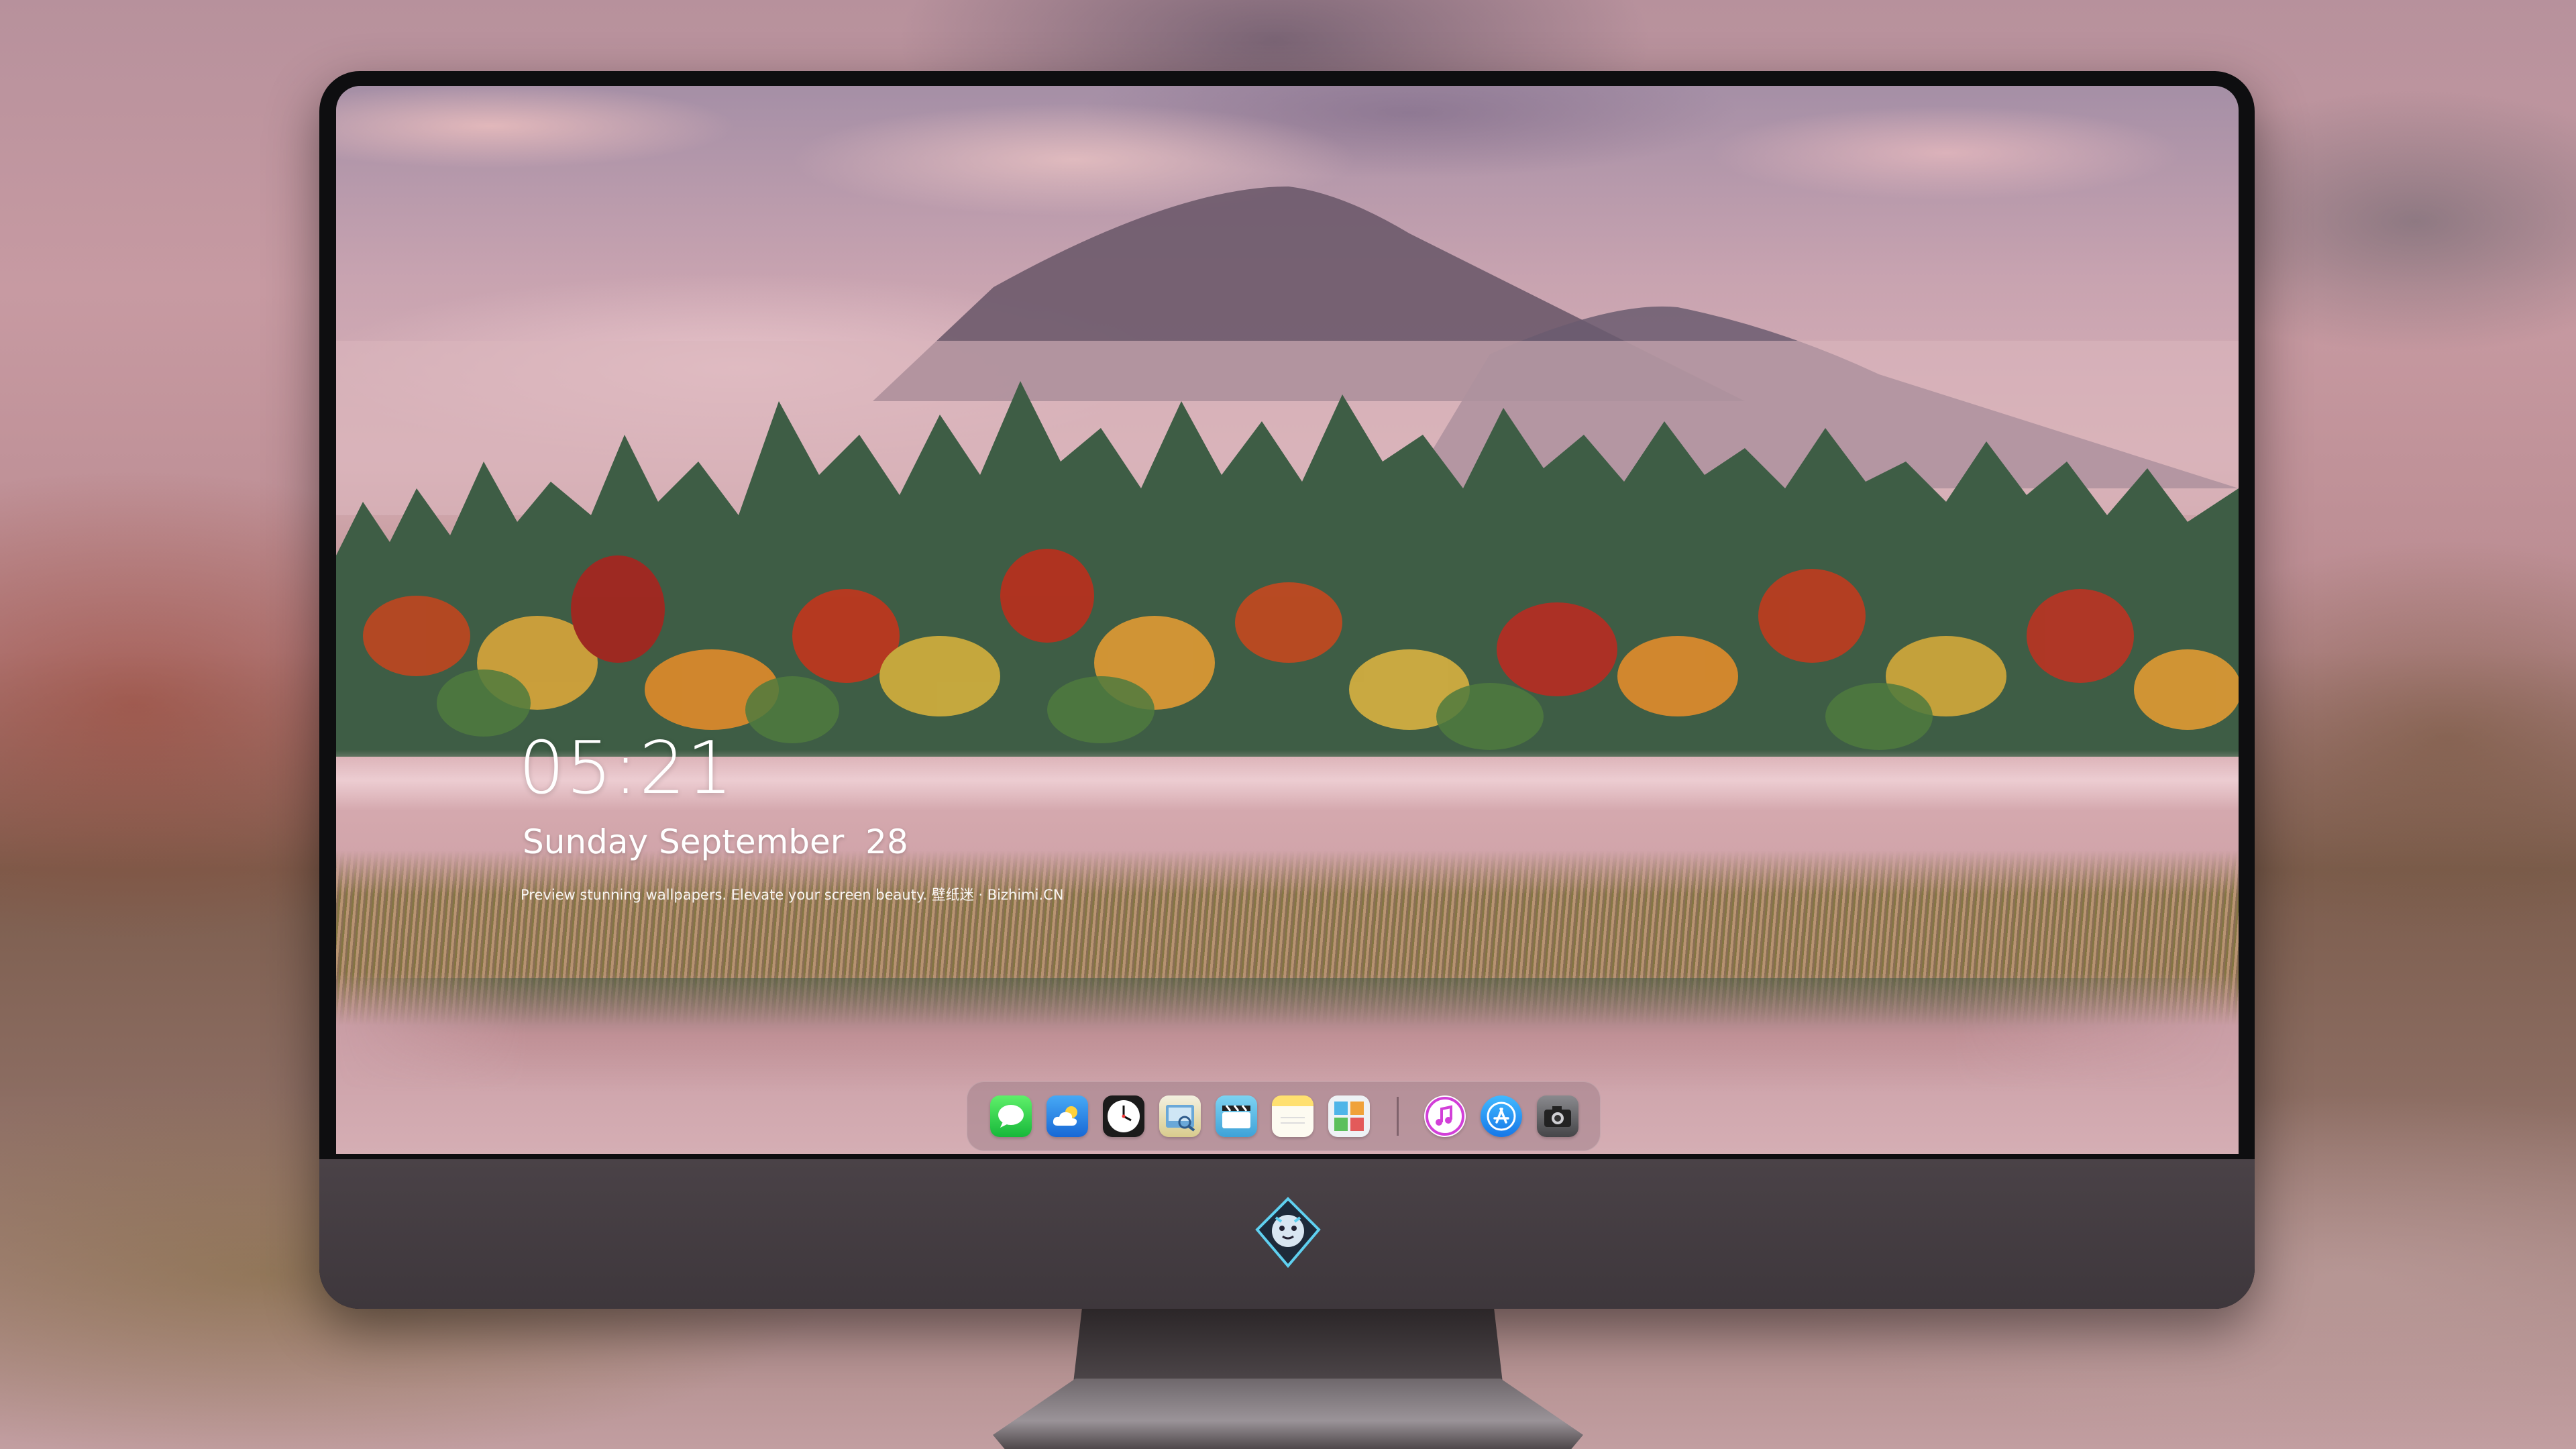  What do you see at coordinates (1445, 1116) in the screenshot?
I see `music-icon` at bounding box center [1445, 1116].